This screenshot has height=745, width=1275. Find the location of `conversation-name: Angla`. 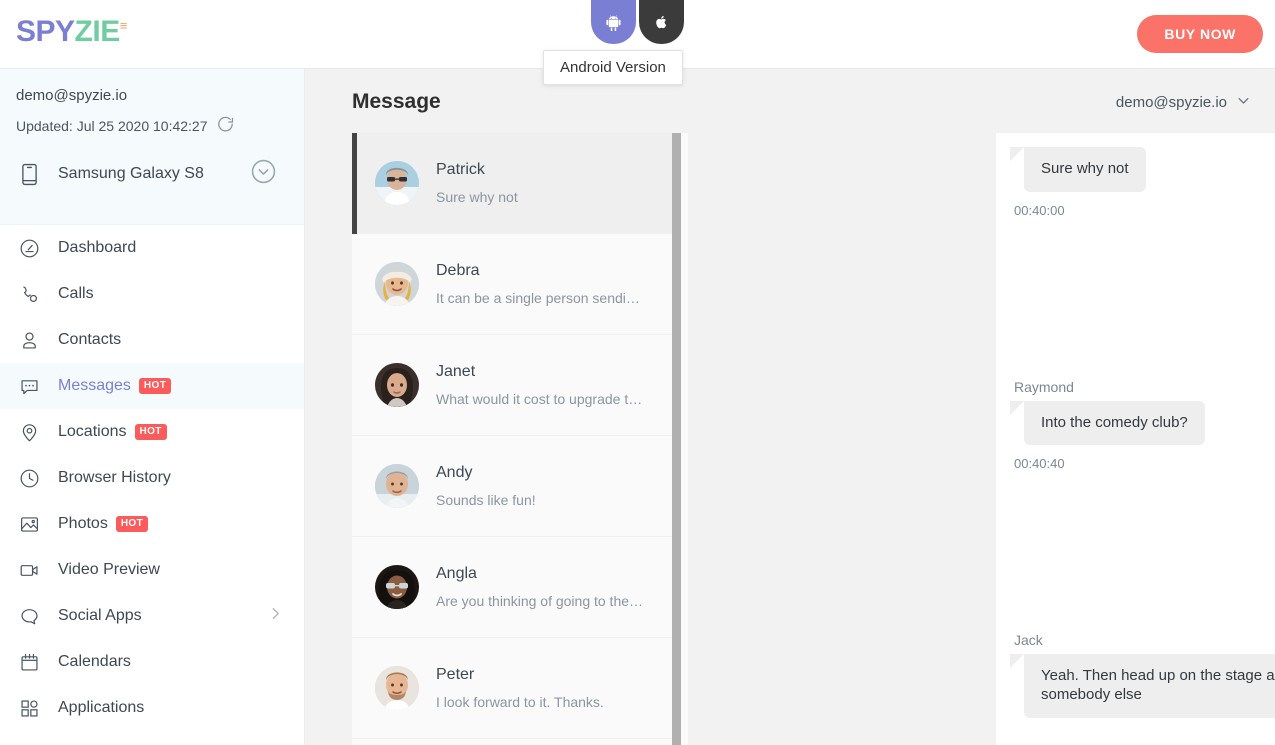

conversation-name: Angla is located at coordinates (456, 573).